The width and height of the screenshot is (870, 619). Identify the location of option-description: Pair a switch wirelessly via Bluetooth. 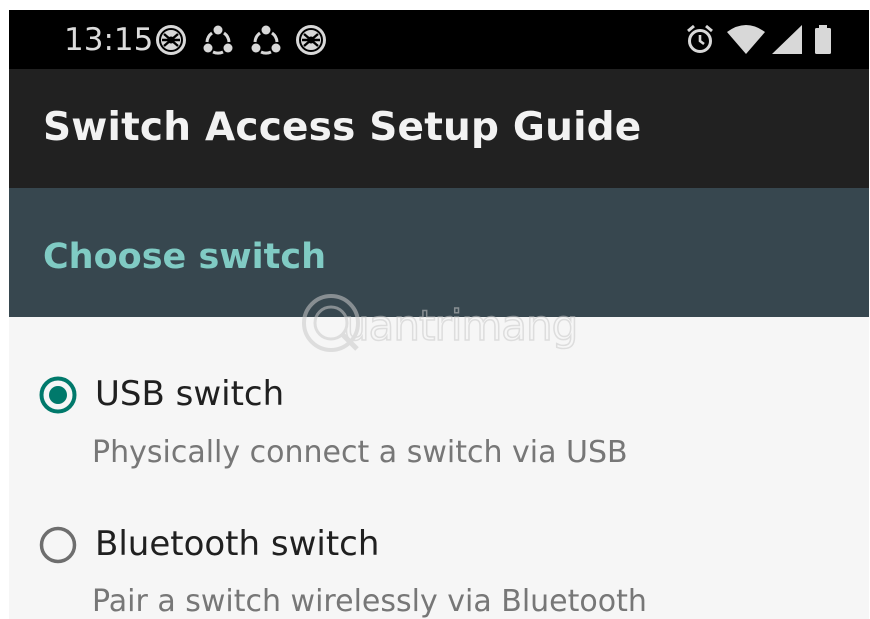
(369, 601).